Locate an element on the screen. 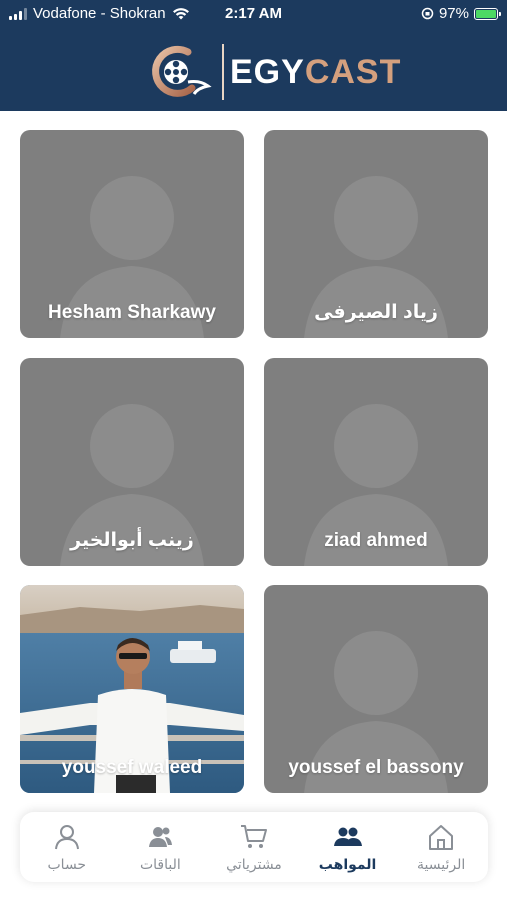 The height and width of the screenshot is (900, 507). logo-egy: EGY is located at coordinates (267, 71).